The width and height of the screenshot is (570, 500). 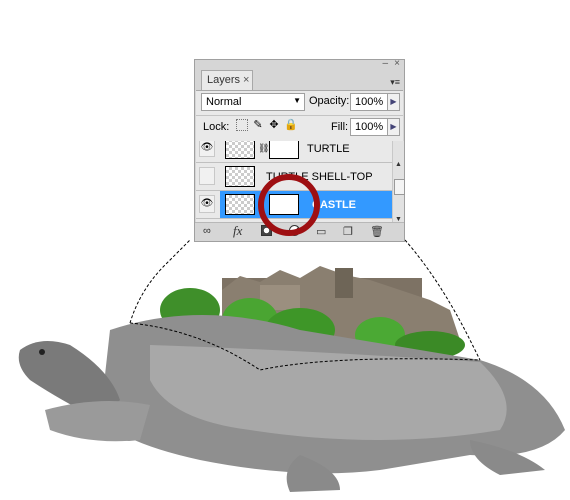 I want to click on layer-row-turtle: 👁 ⛓ TURTLE, so click(x=294, y=152).